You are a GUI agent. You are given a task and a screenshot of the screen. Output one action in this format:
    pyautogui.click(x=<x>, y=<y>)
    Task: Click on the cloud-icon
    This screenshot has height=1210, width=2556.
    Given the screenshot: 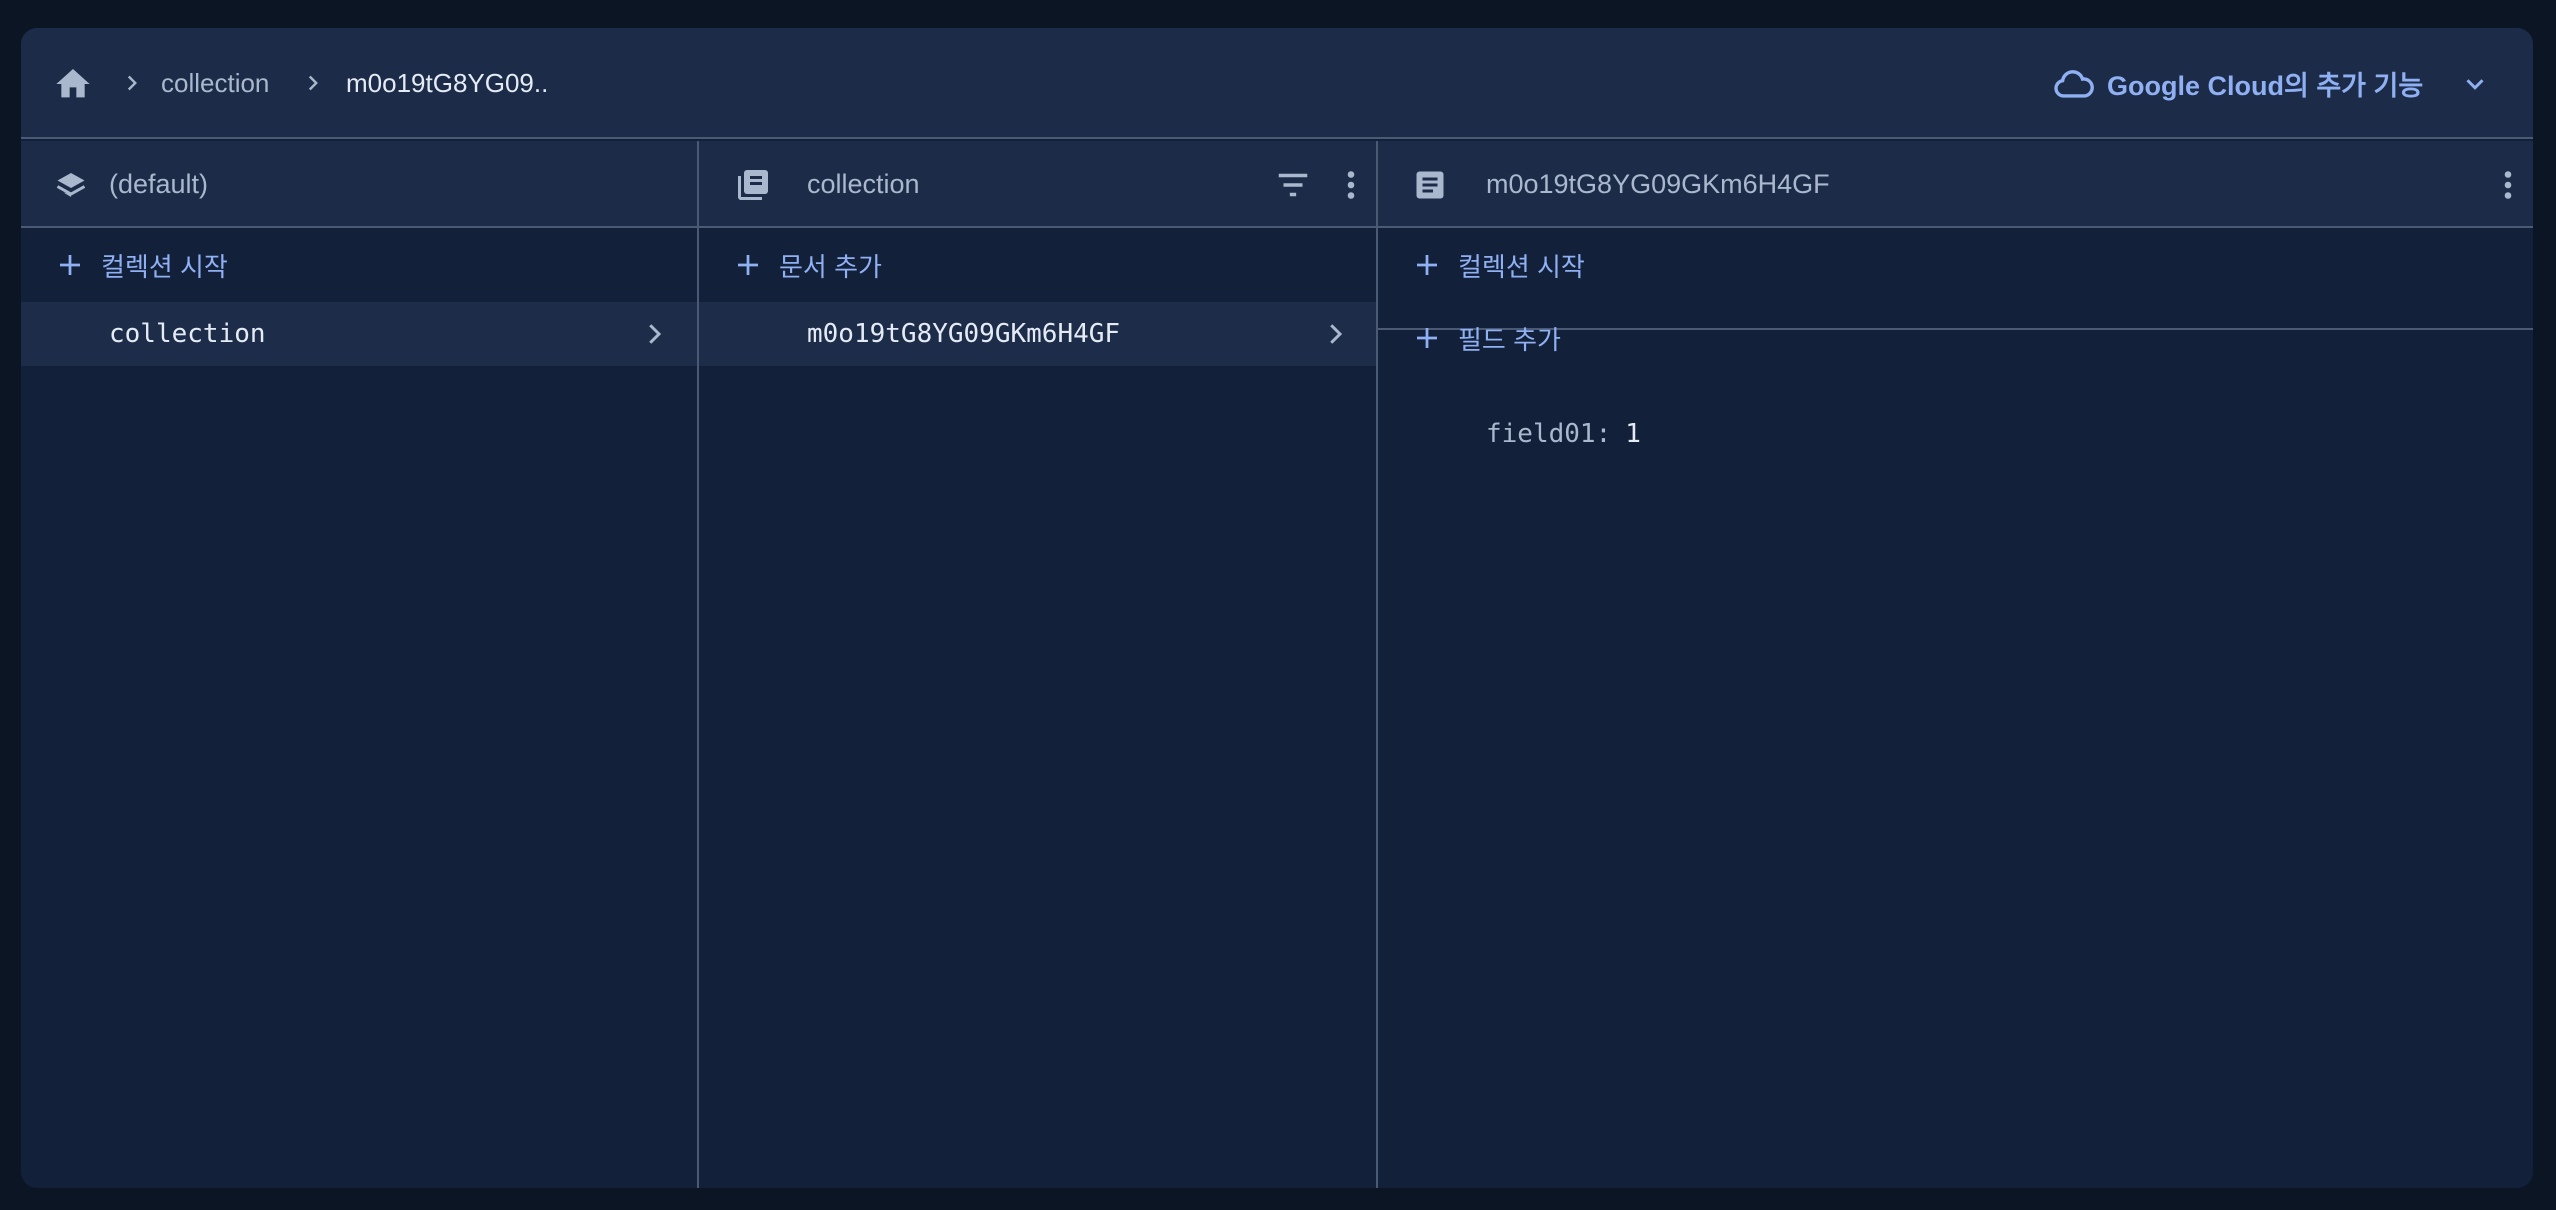 What is the action you would take?
    pyautogui.click(x=2073, y=84)
    